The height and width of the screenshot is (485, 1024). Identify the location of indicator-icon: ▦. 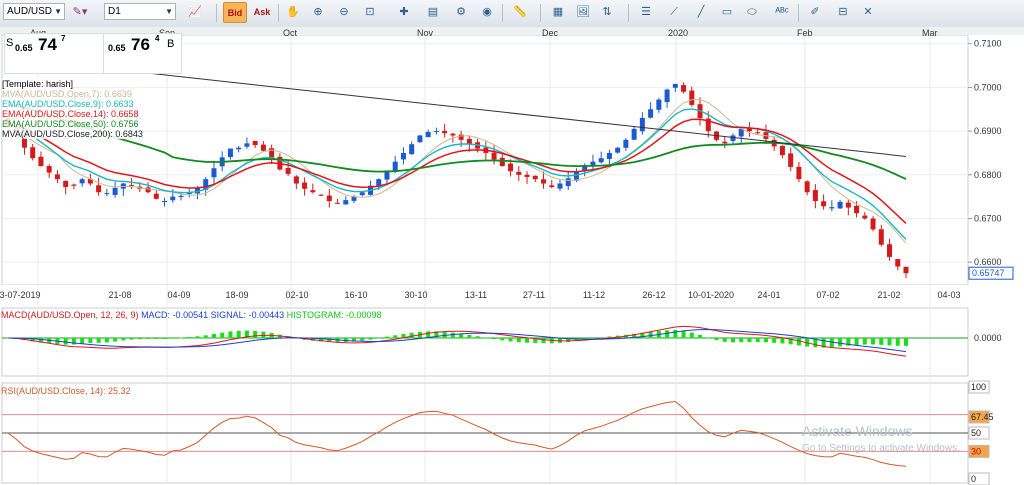
(558, 12).